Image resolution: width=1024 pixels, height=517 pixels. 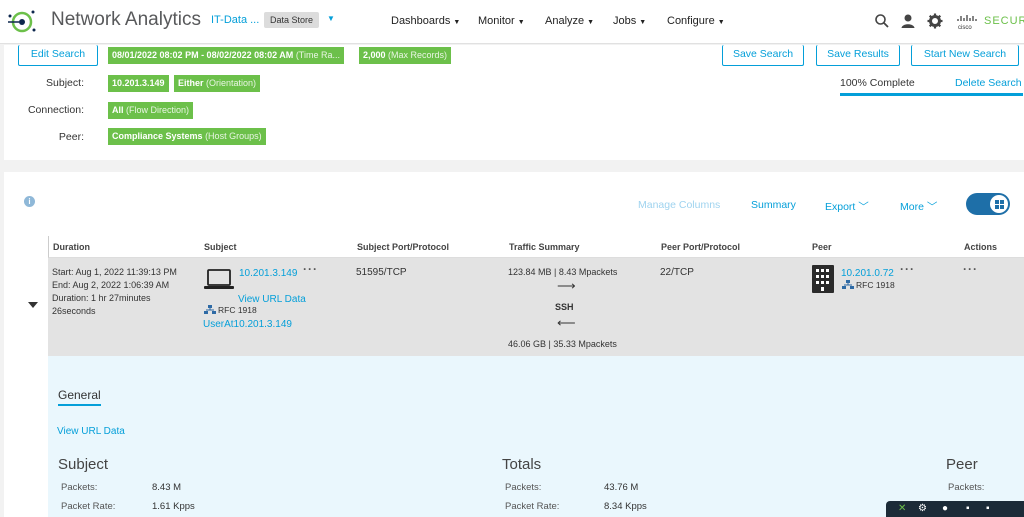 What do you see at coordinates (965, 28) in the screenshot?
I see `svg-text: cisco` at bounding box center [965, 28].